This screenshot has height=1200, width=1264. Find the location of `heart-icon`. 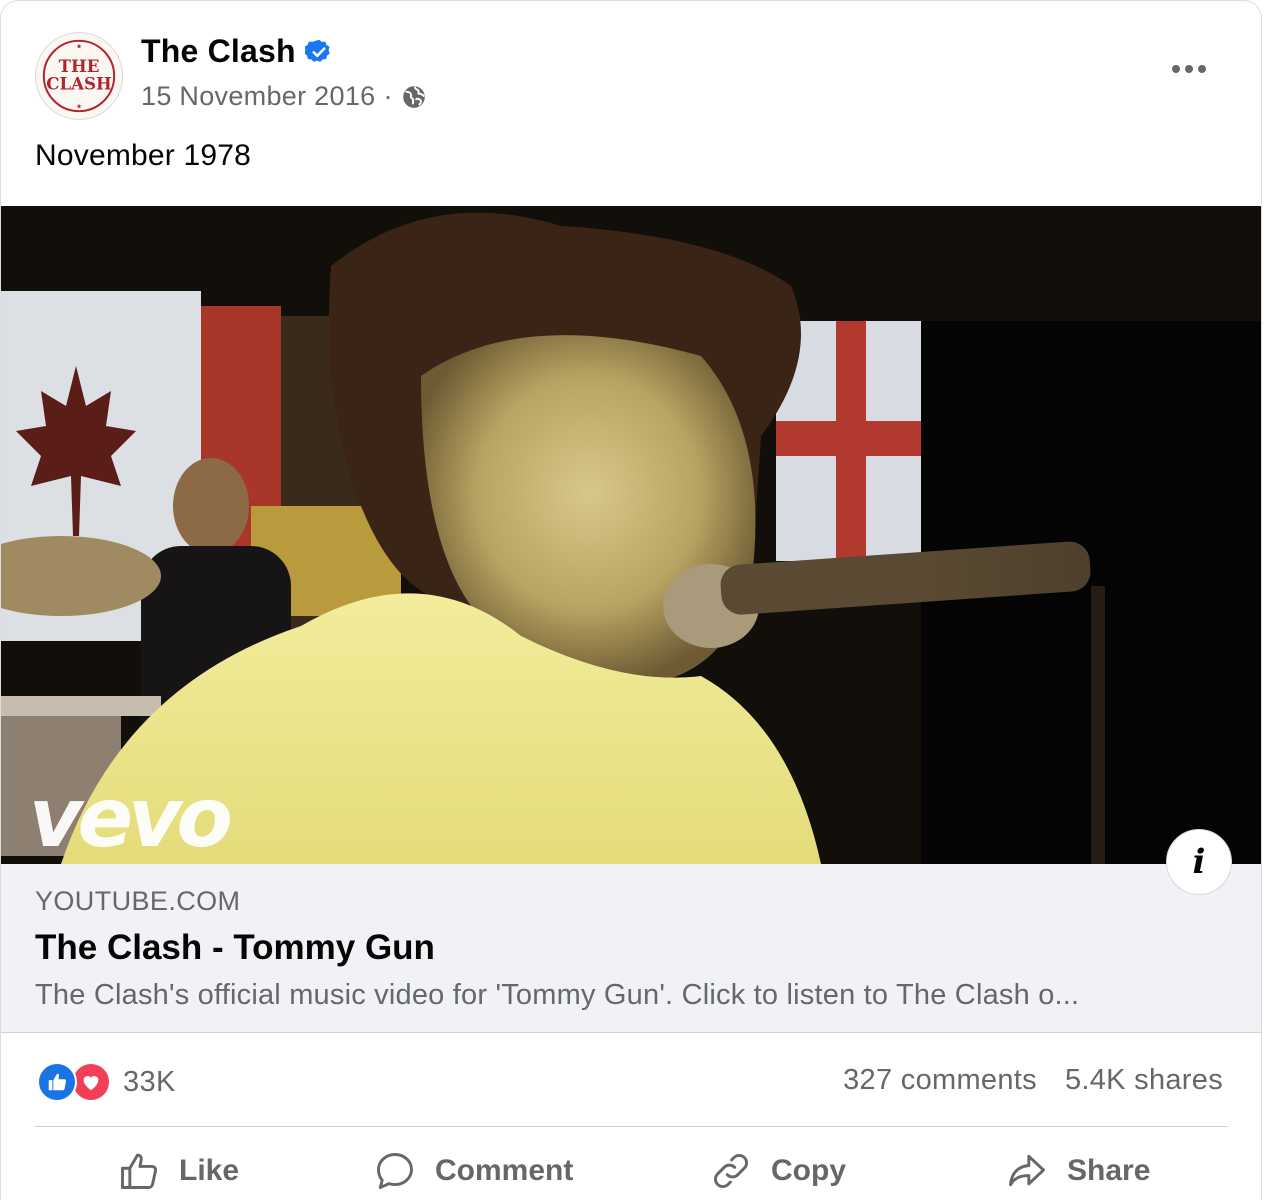

heart-icon is located at coordinates (91, 1083).